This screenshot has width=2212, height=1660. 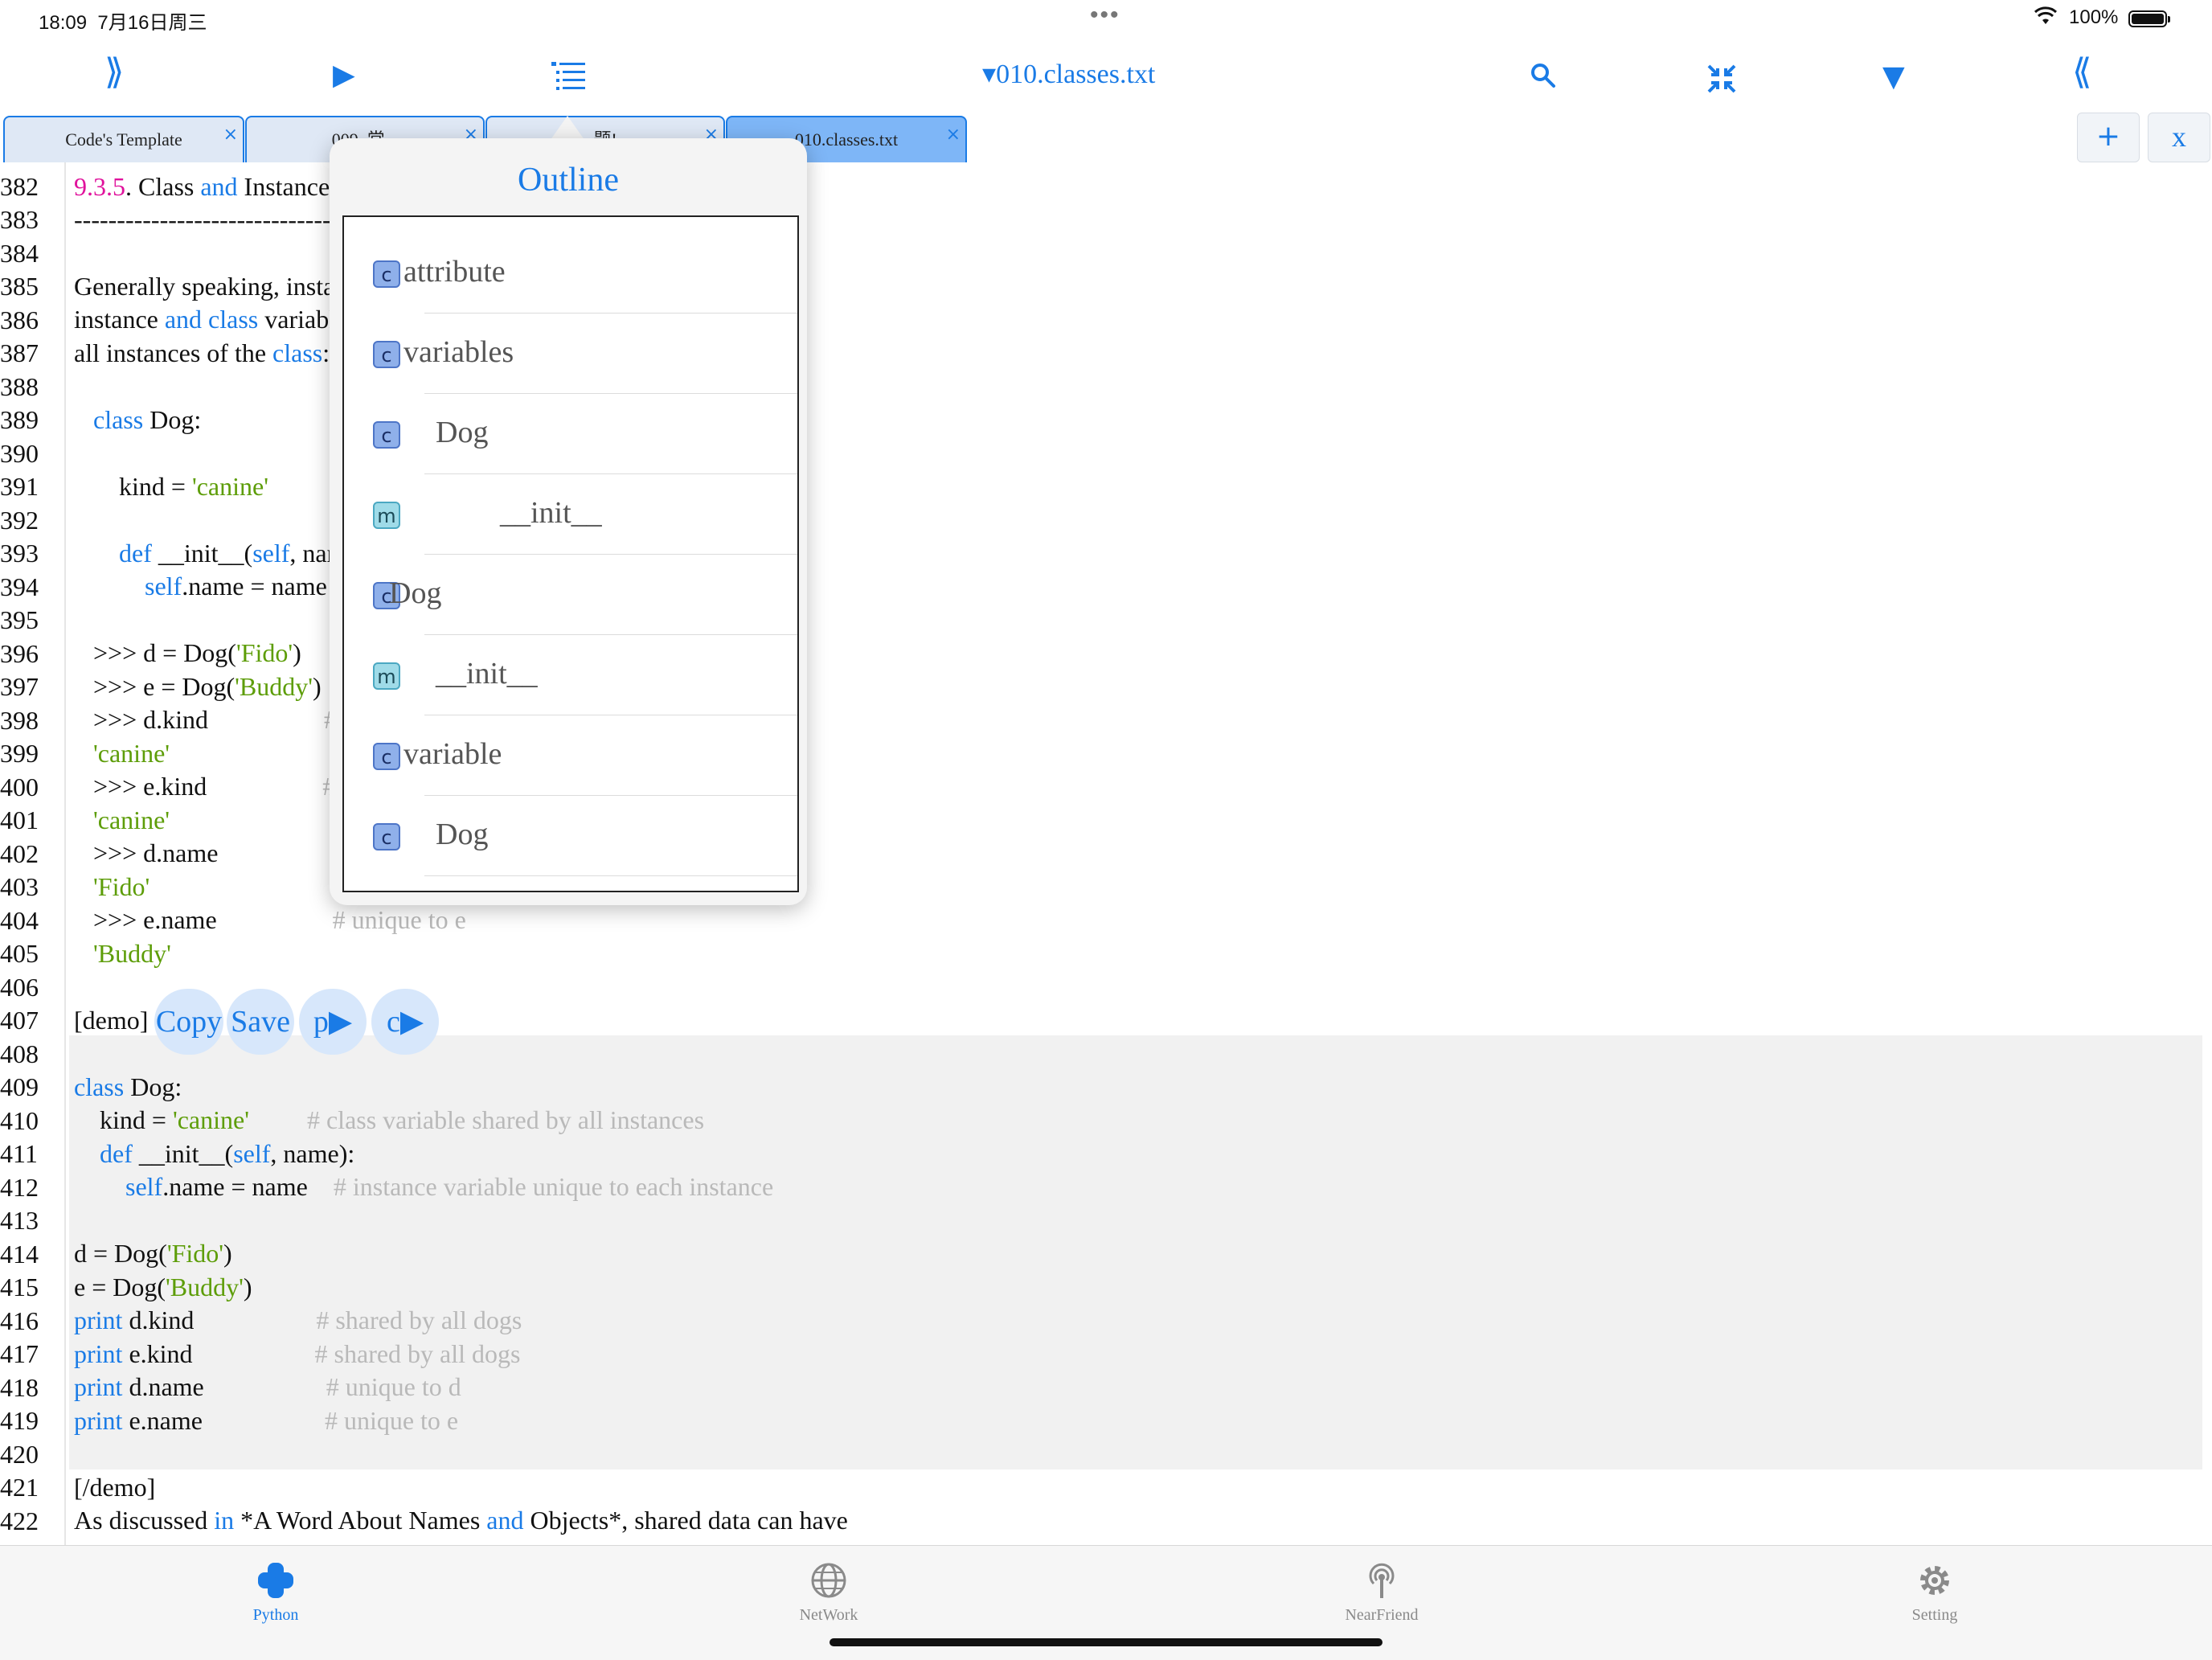 What do you see at coordinates (19, 1153) in the screenshot?
I see `line-number: 411` at bounding box center [19, 1153].